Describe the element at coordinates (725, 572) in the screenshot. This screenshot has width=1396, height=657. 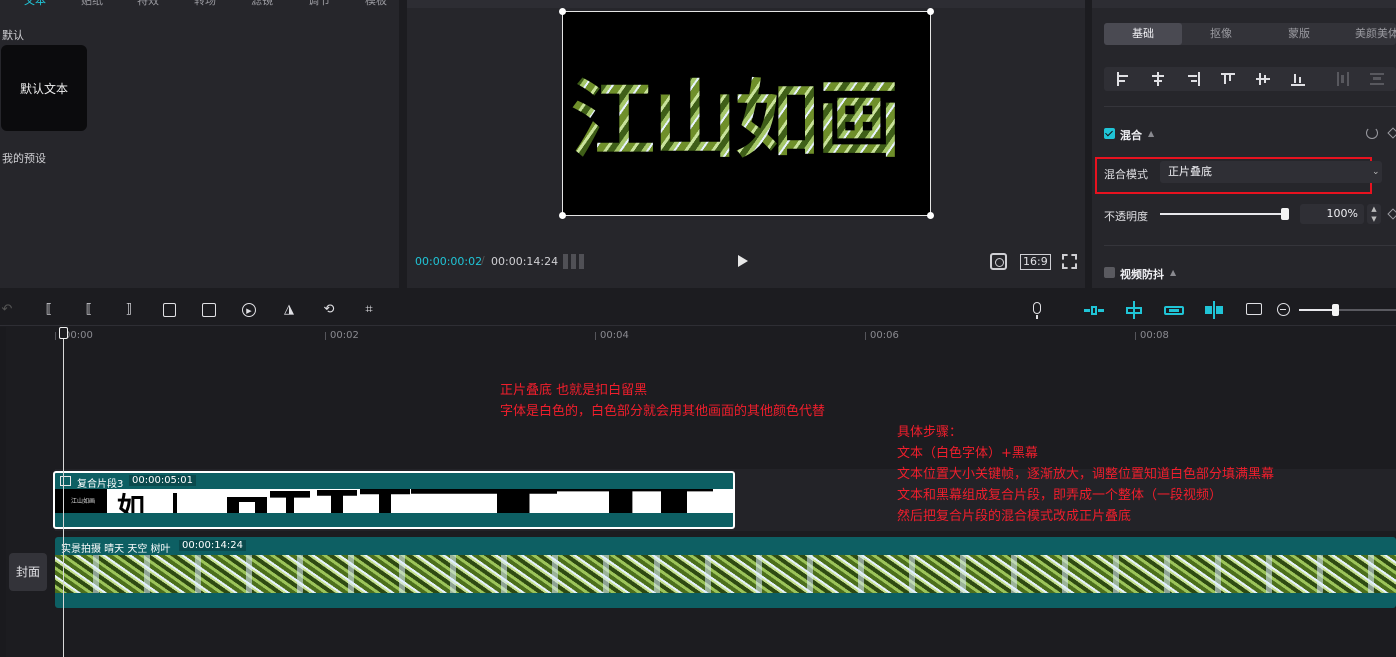
I see `video-clip: 实景拍摄 晴天 天空 树叶 00:00:14:24` at that location.